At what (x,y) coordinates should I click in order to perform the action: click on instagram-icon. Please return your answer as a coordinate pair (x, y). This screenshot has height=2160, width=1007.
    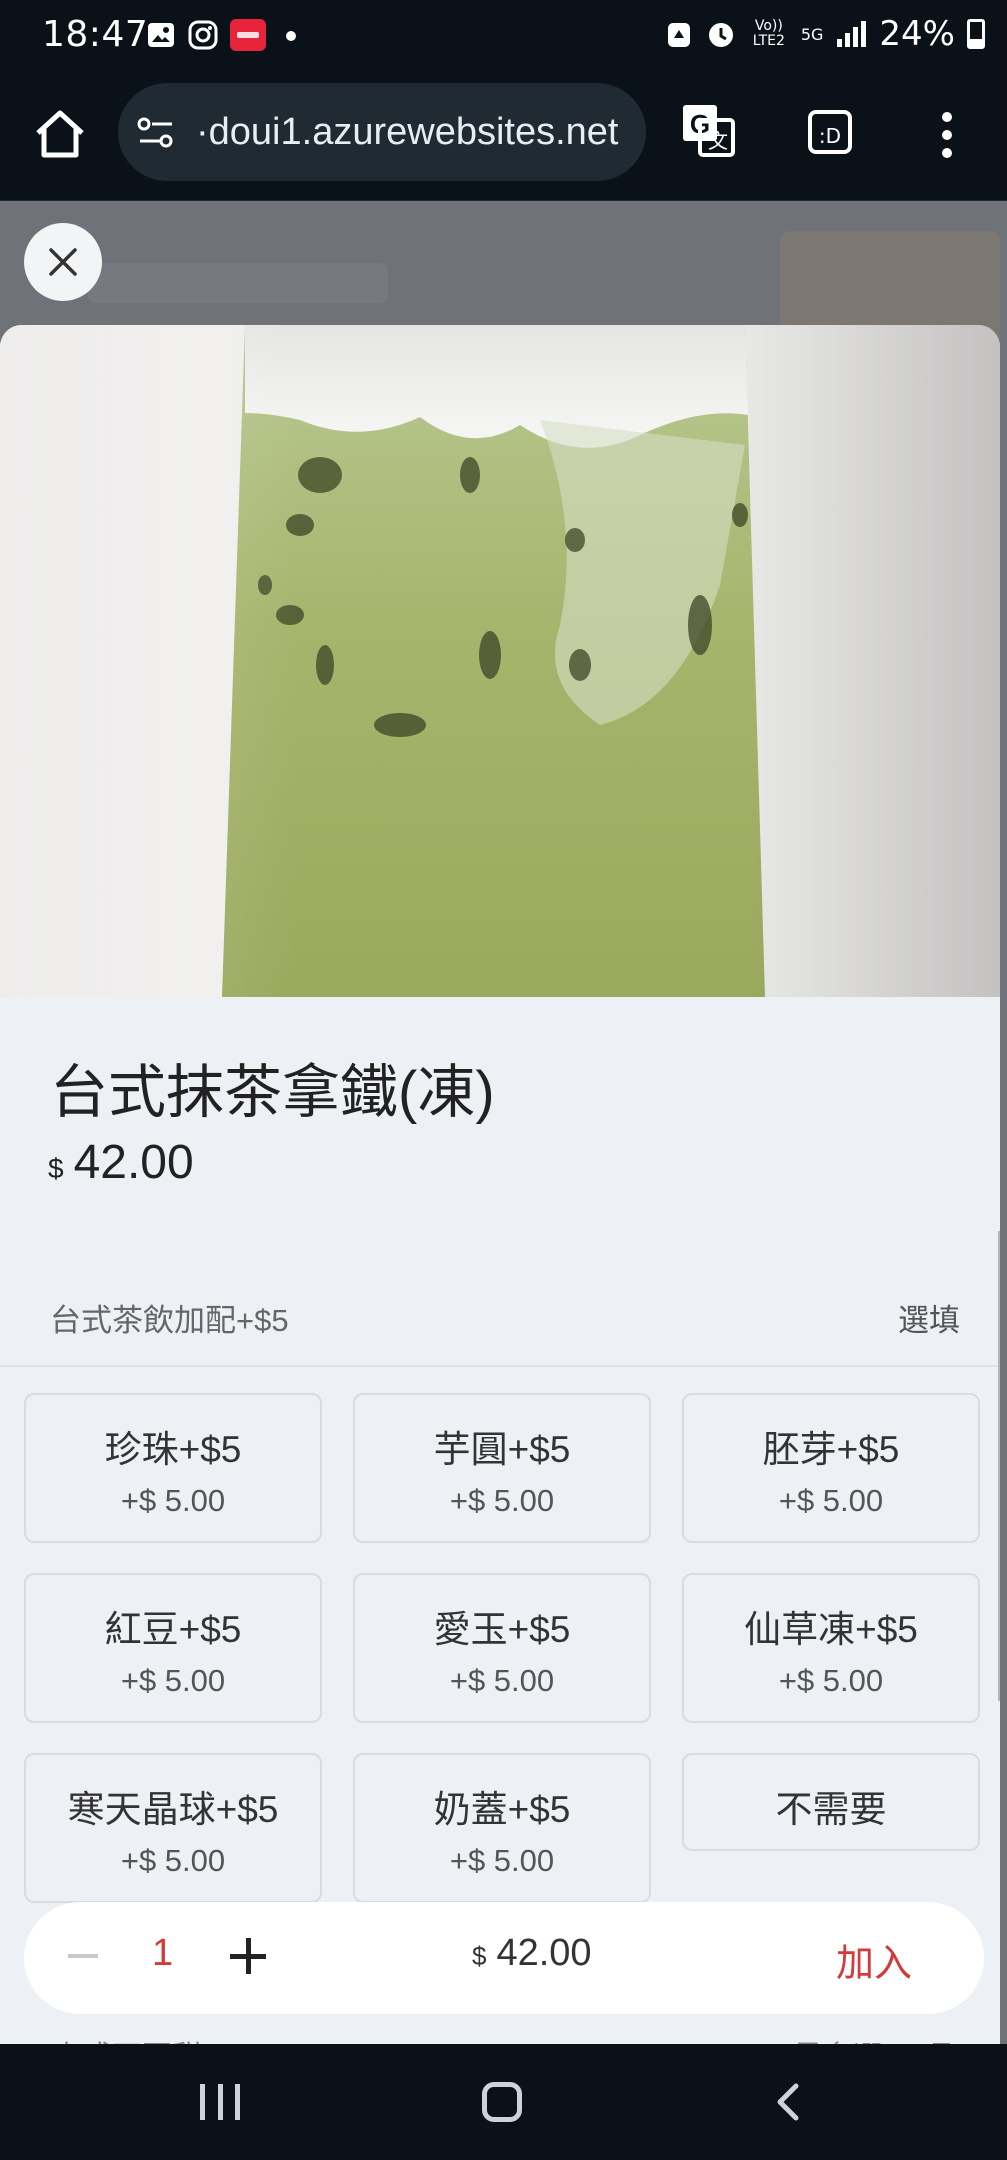
    Looking at the image, I should click on (203, 35).